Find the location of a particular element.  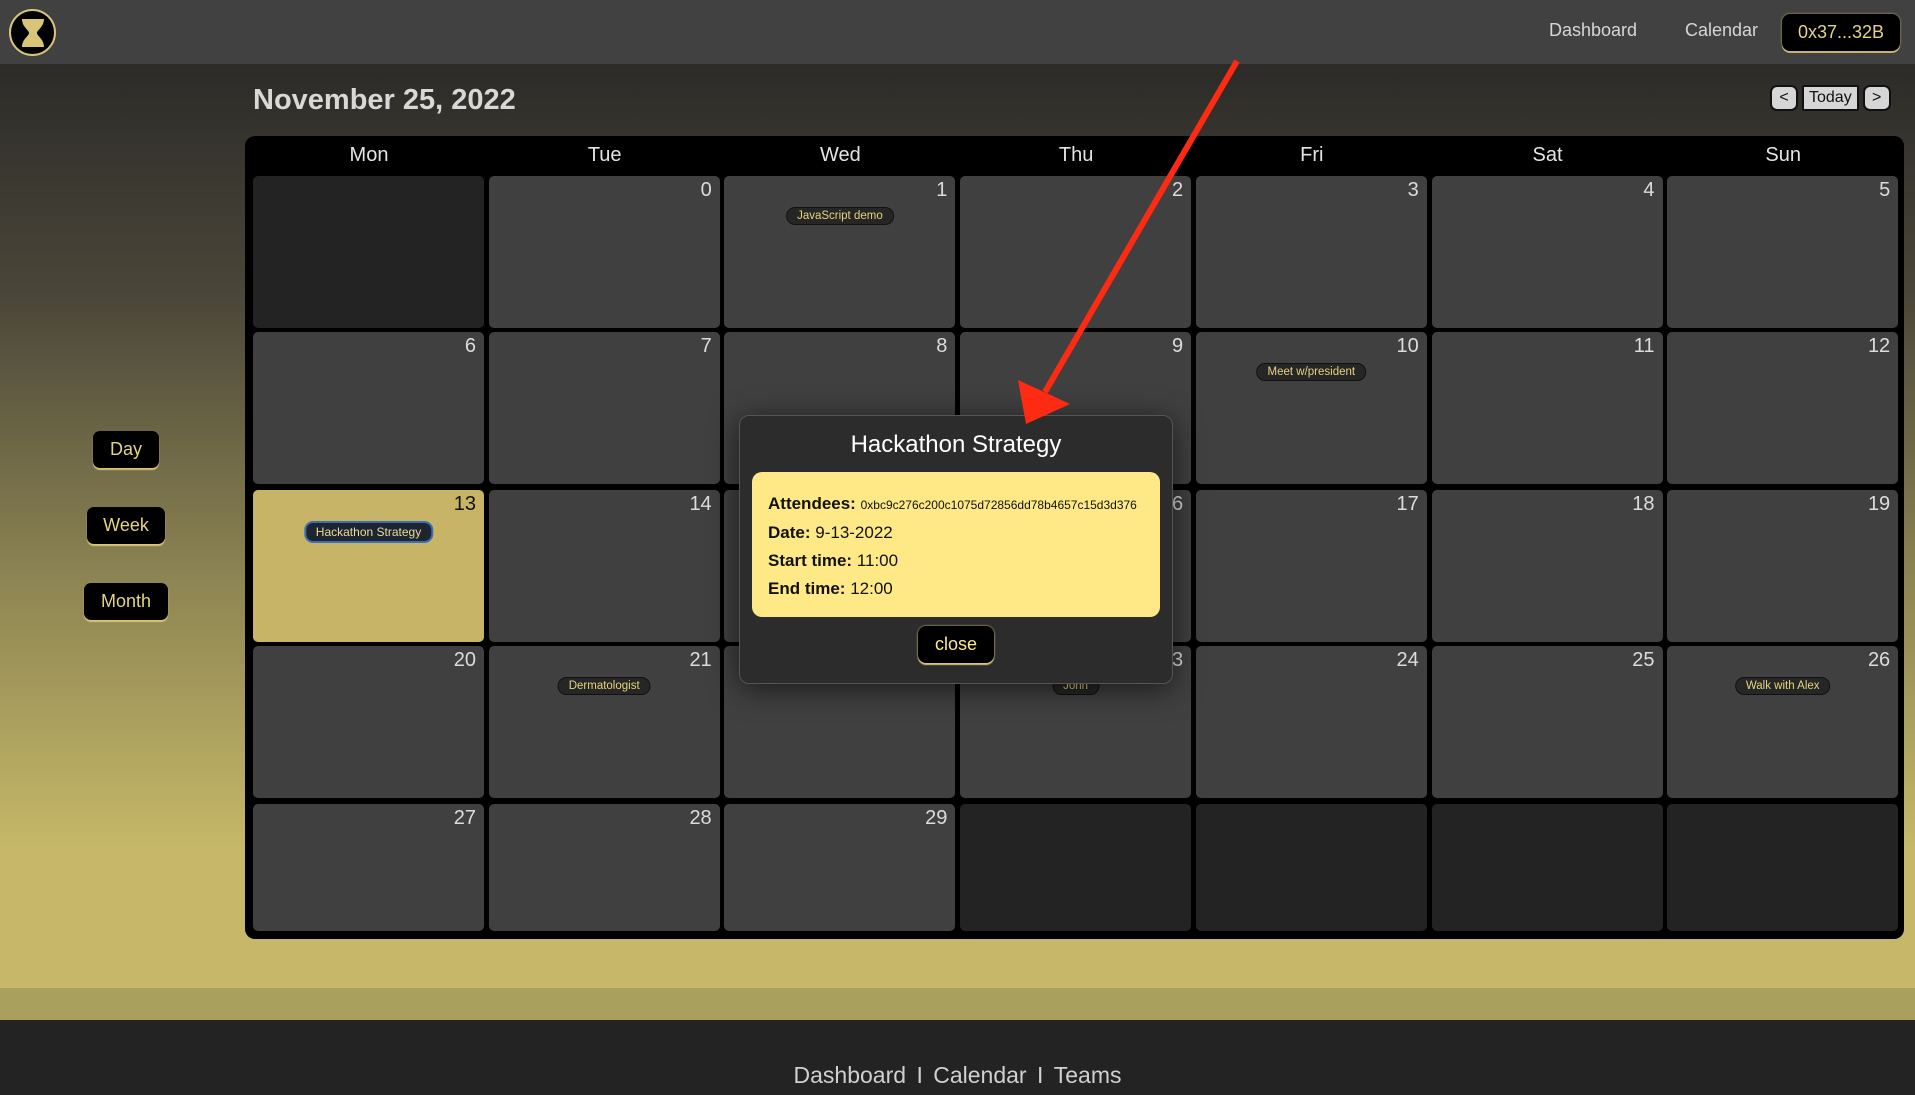

day-cell: 20 is located at coordinates (368, 722).